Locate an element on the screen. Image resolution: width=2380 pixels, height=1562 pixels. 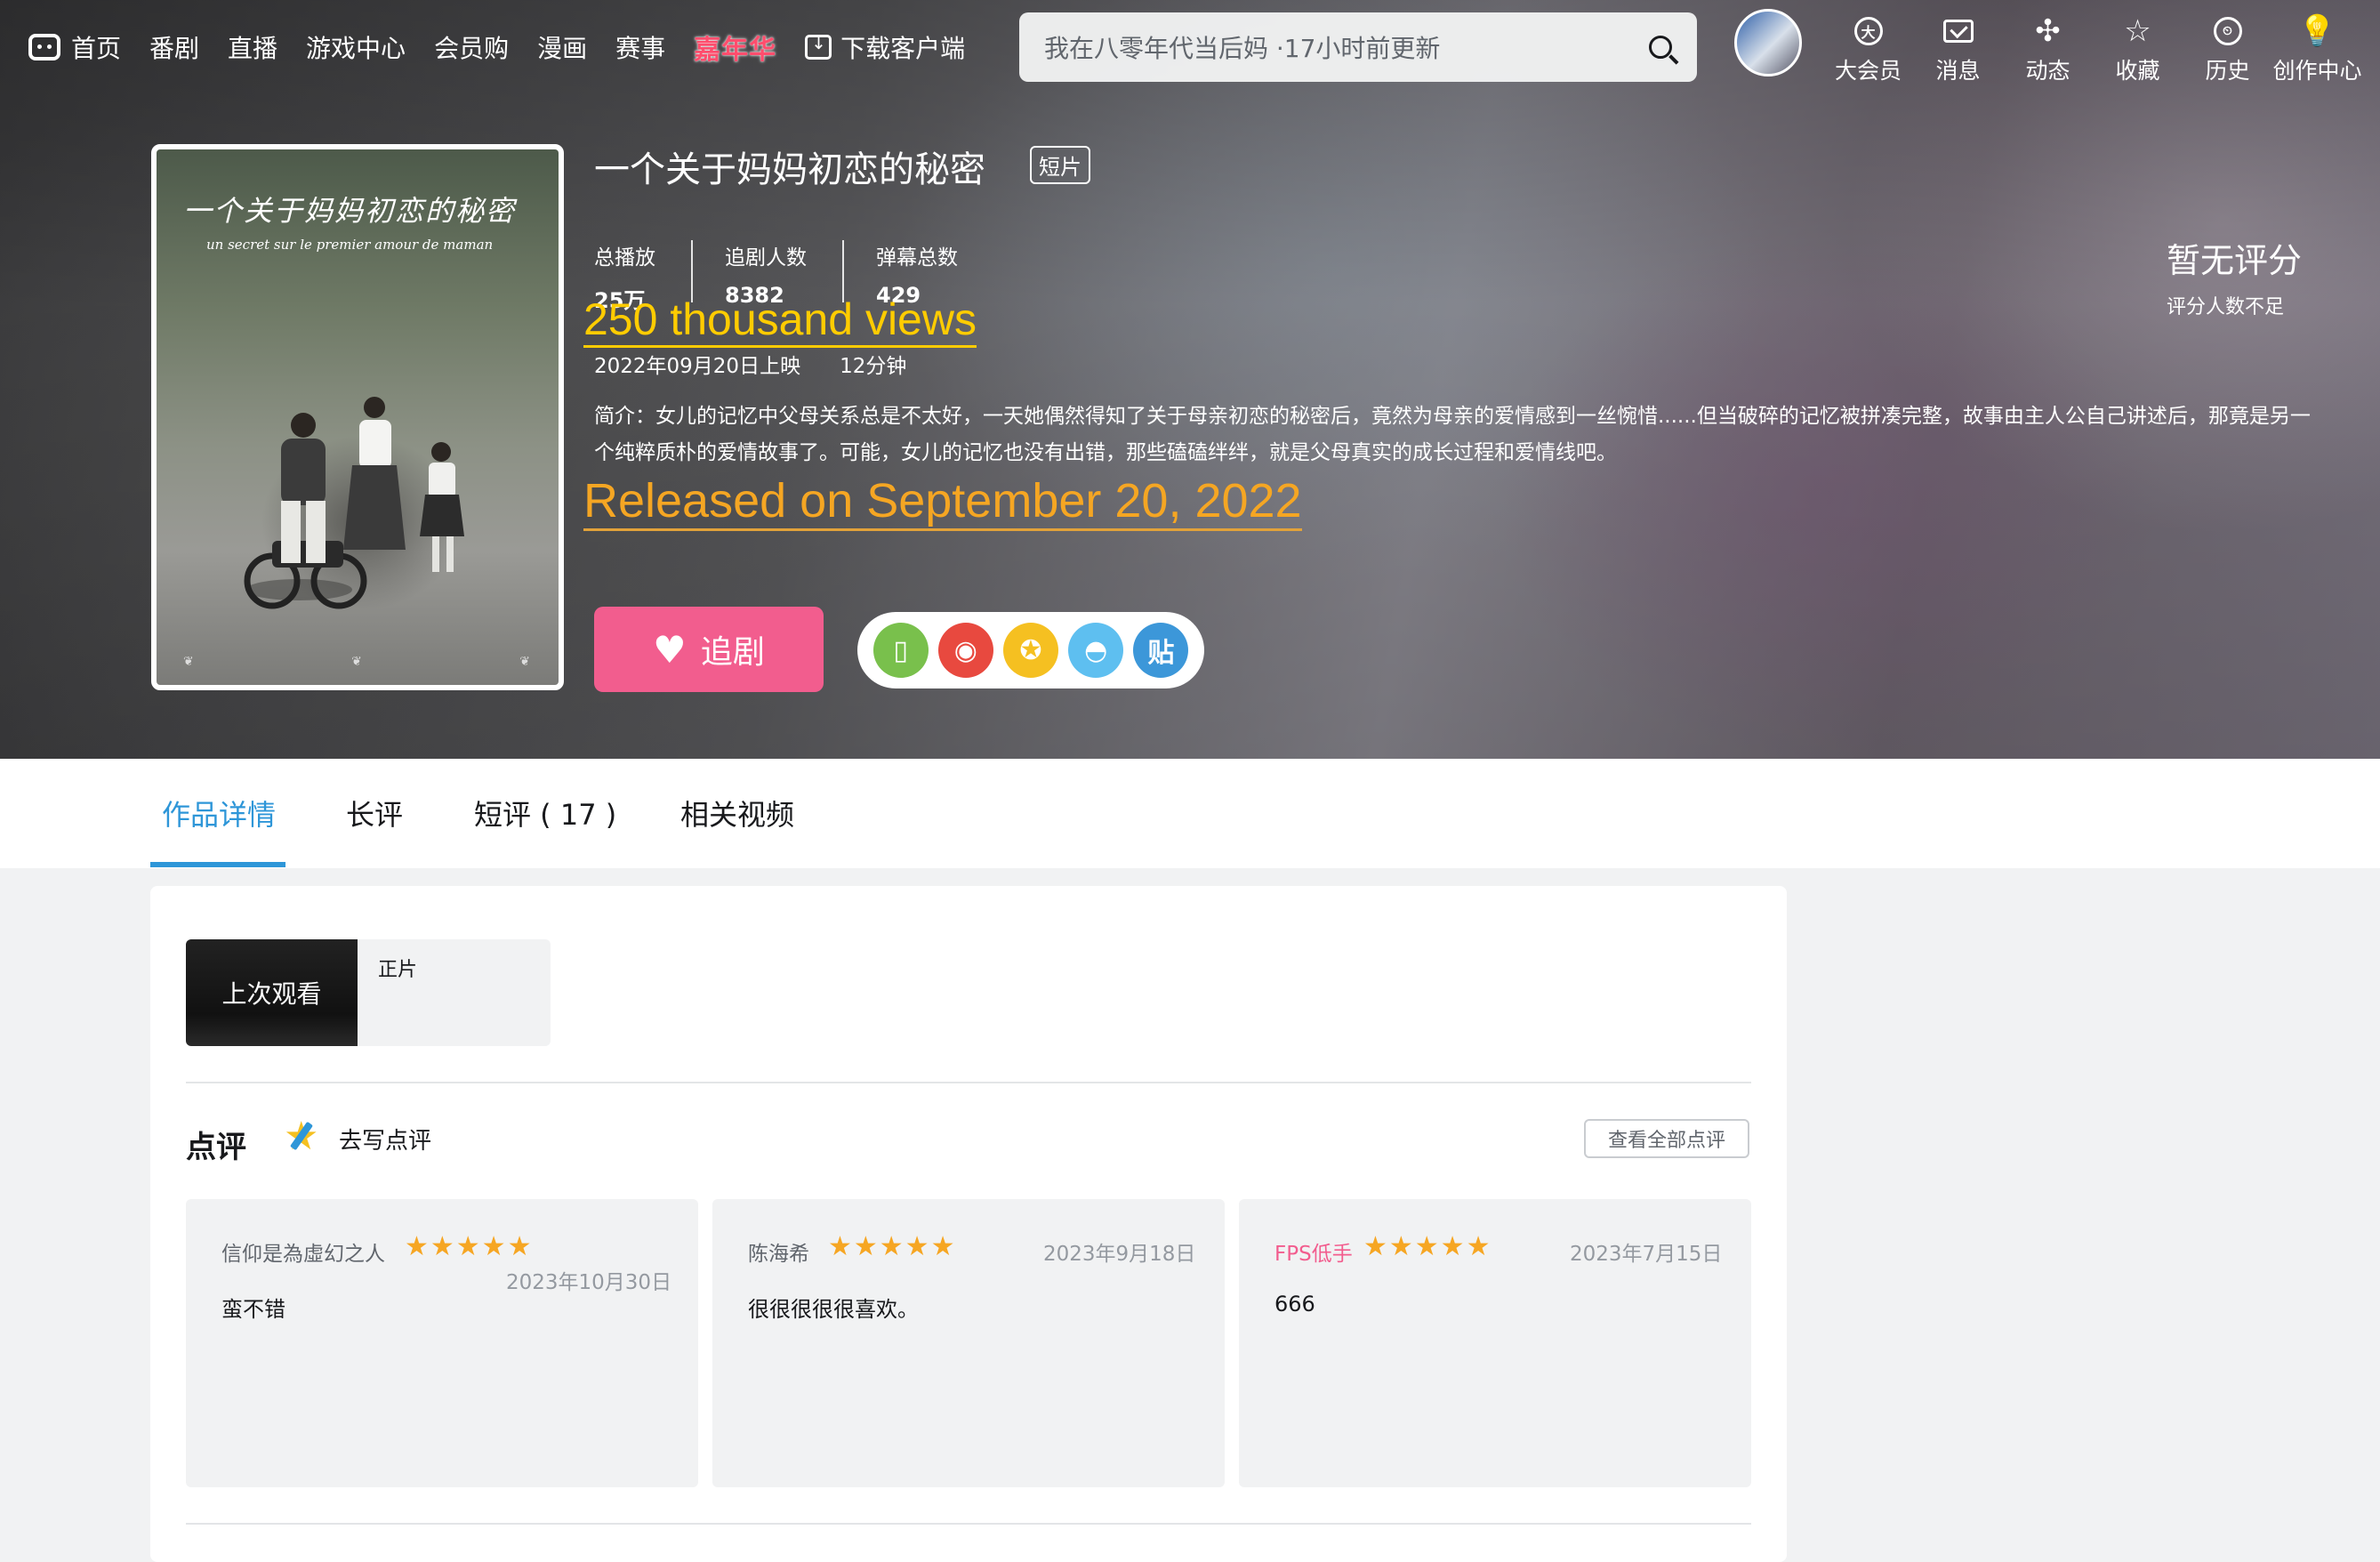
follow-button: ♥ 追剧 is located at coordinates (709, 649).